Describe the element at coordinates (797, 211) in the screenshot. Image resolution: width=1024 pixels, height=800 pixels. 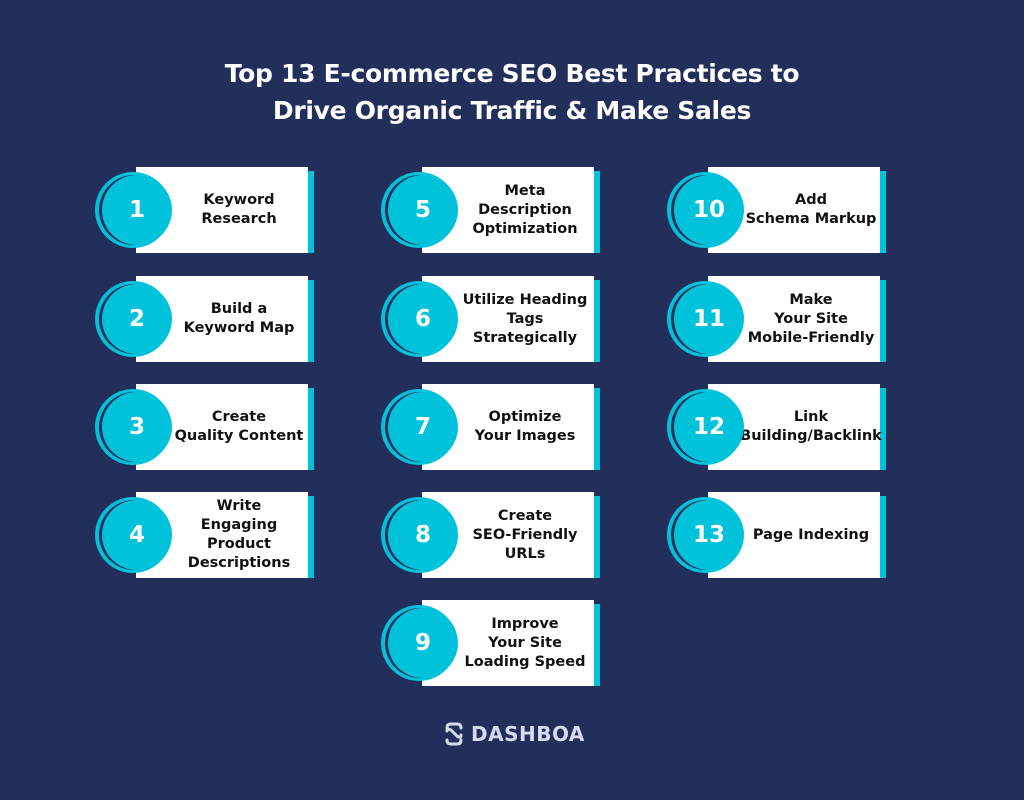
I see `practice-card: Add Schema Markup 10` at that location.